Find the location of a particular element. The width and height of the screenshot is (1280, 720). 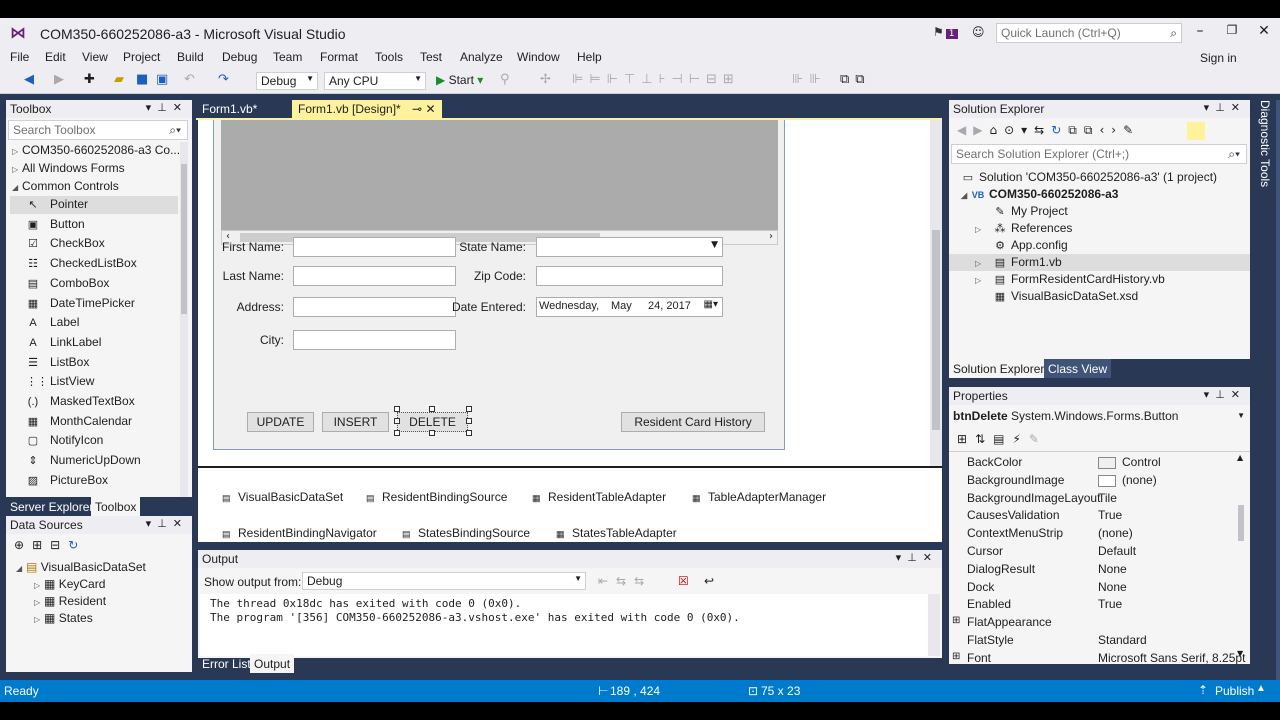

property-value-wrap: Control is located at coordinates (1129, 462).